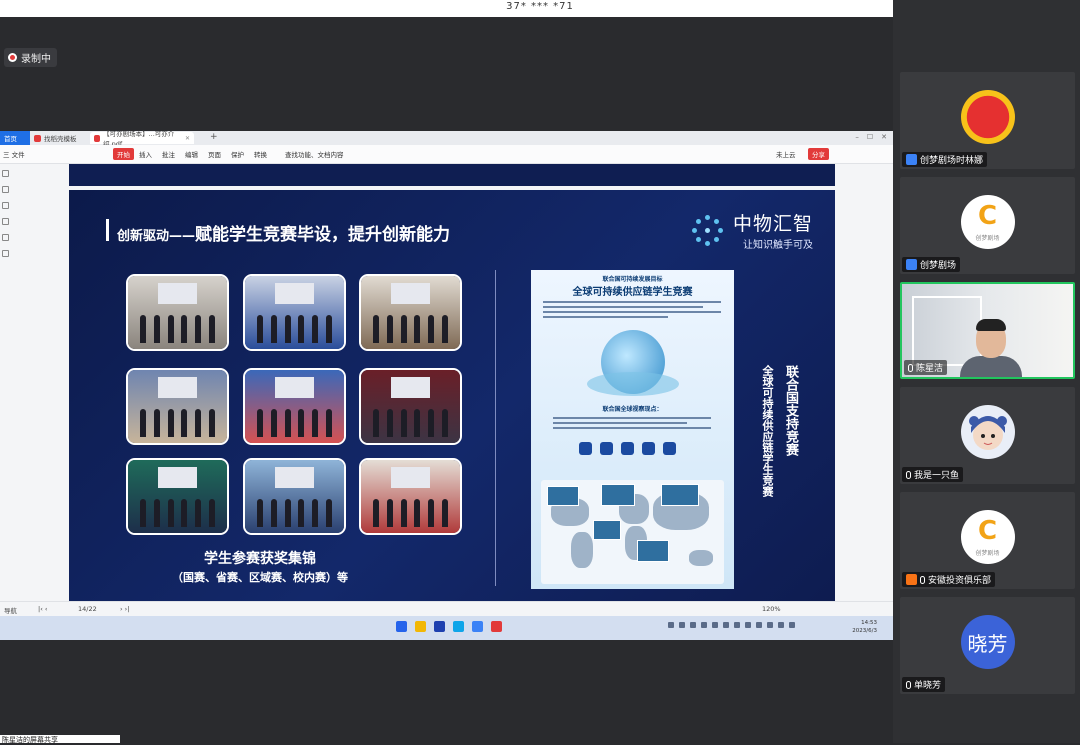  Describe the element at coordinates (107, 230) in the screenshot. I see `title-accent-bar` at that location.